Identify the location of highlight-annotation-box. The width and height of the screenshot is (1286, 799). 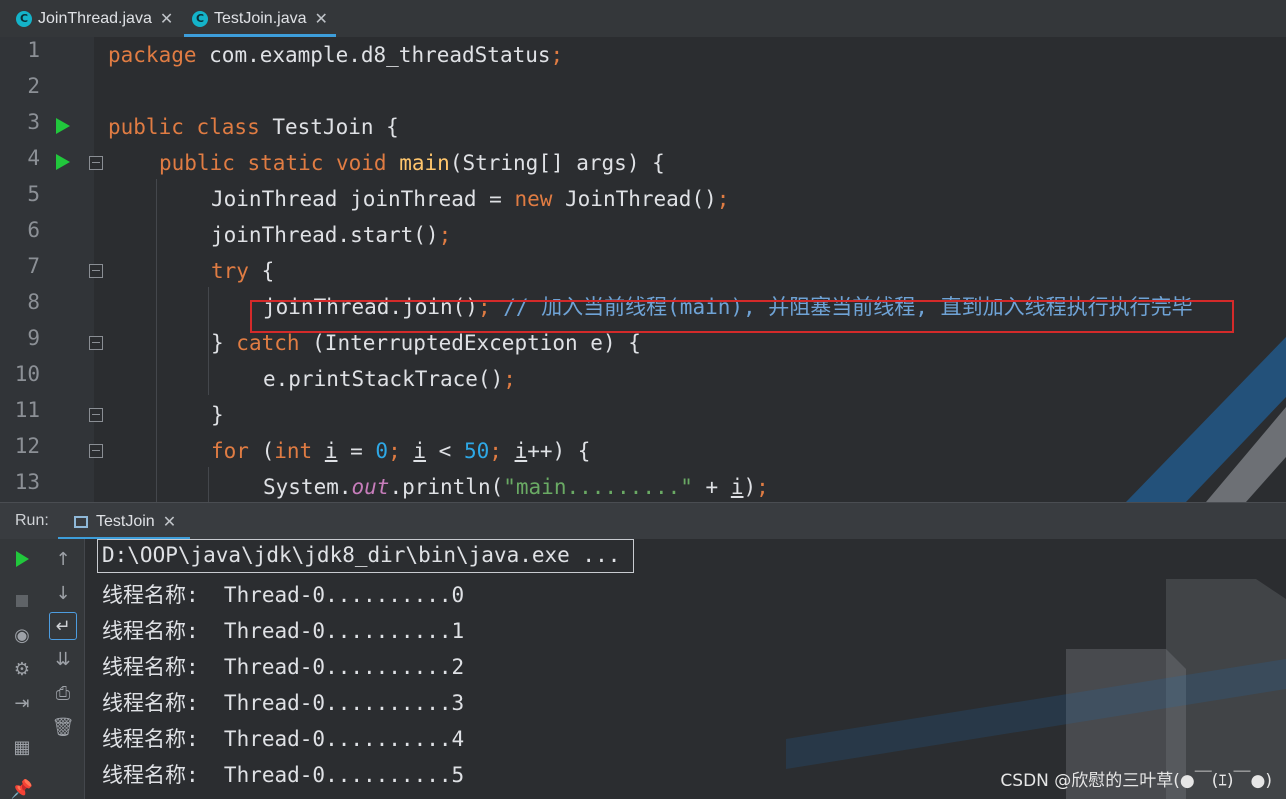
(742, 316).